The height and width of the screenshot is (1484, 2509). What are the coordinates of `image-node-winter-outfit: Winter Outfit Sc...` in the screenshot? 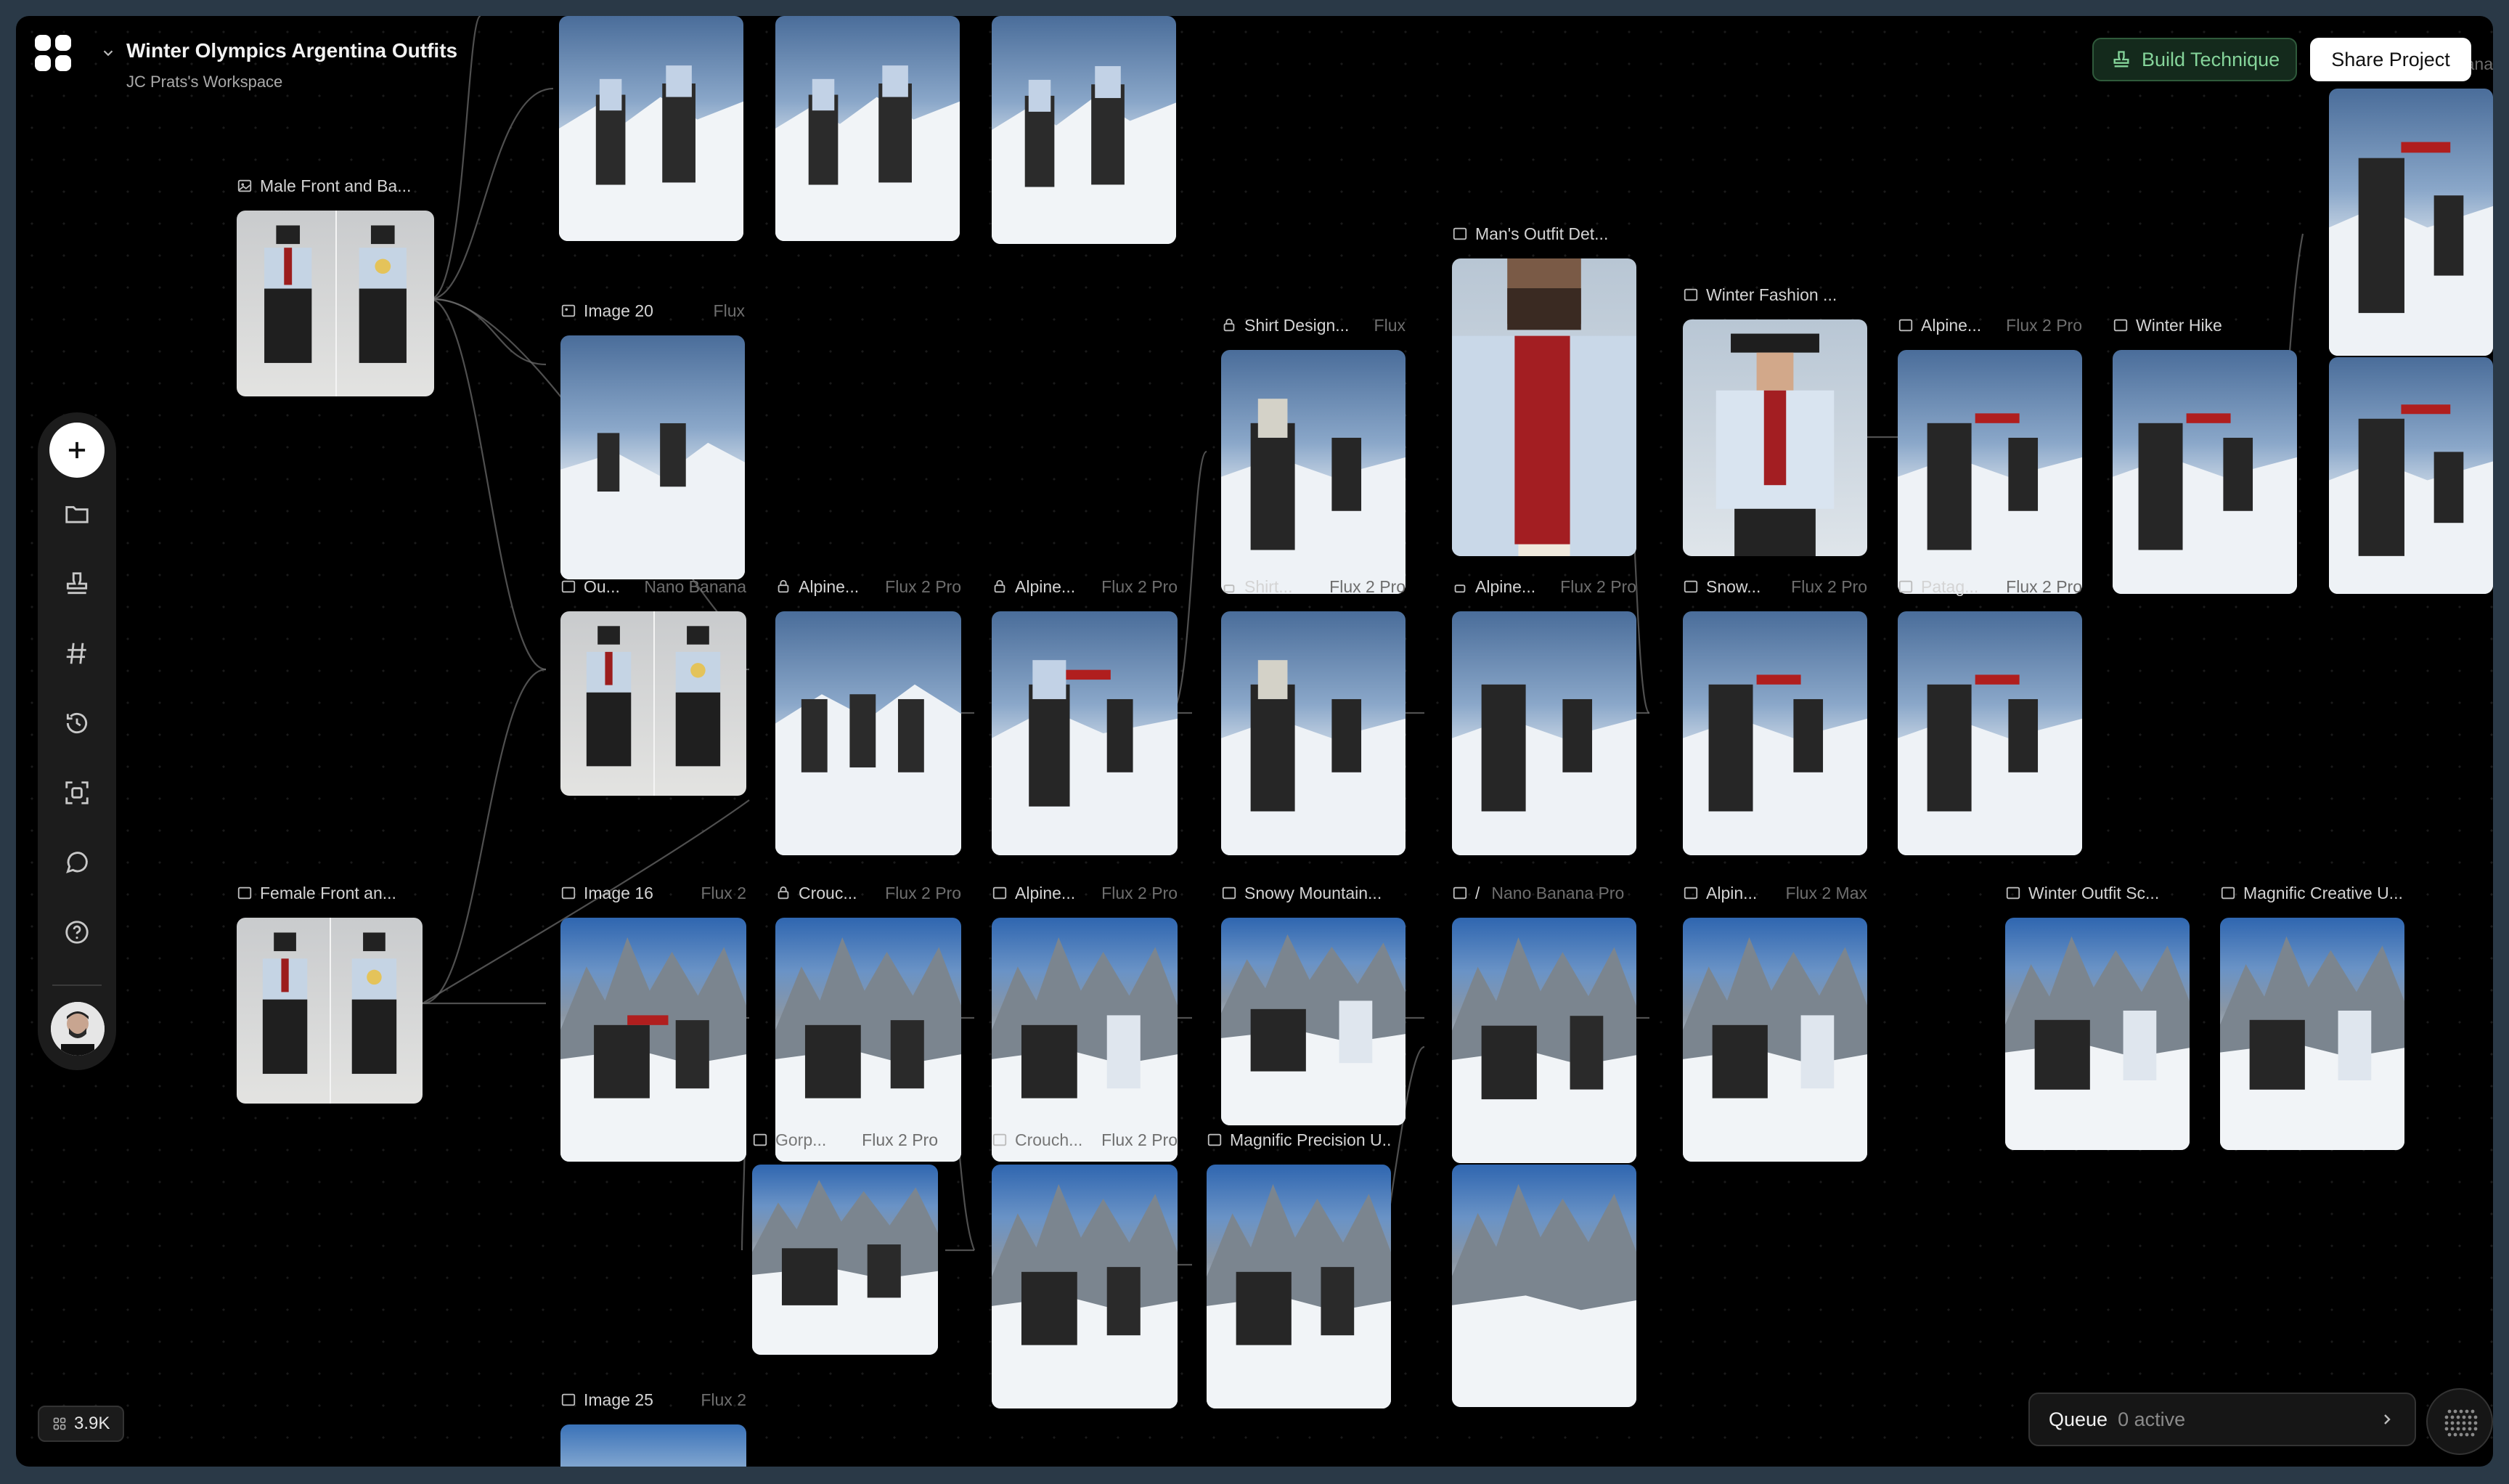 It's located at (2097, 1017).